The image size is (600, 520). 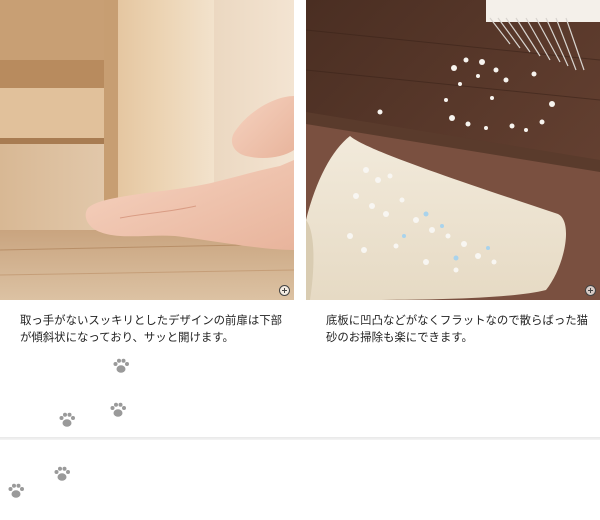 What do you see at coordinates (300, 438) in the screenshot?
I see `section-divider` at bounding box center [300, 438].